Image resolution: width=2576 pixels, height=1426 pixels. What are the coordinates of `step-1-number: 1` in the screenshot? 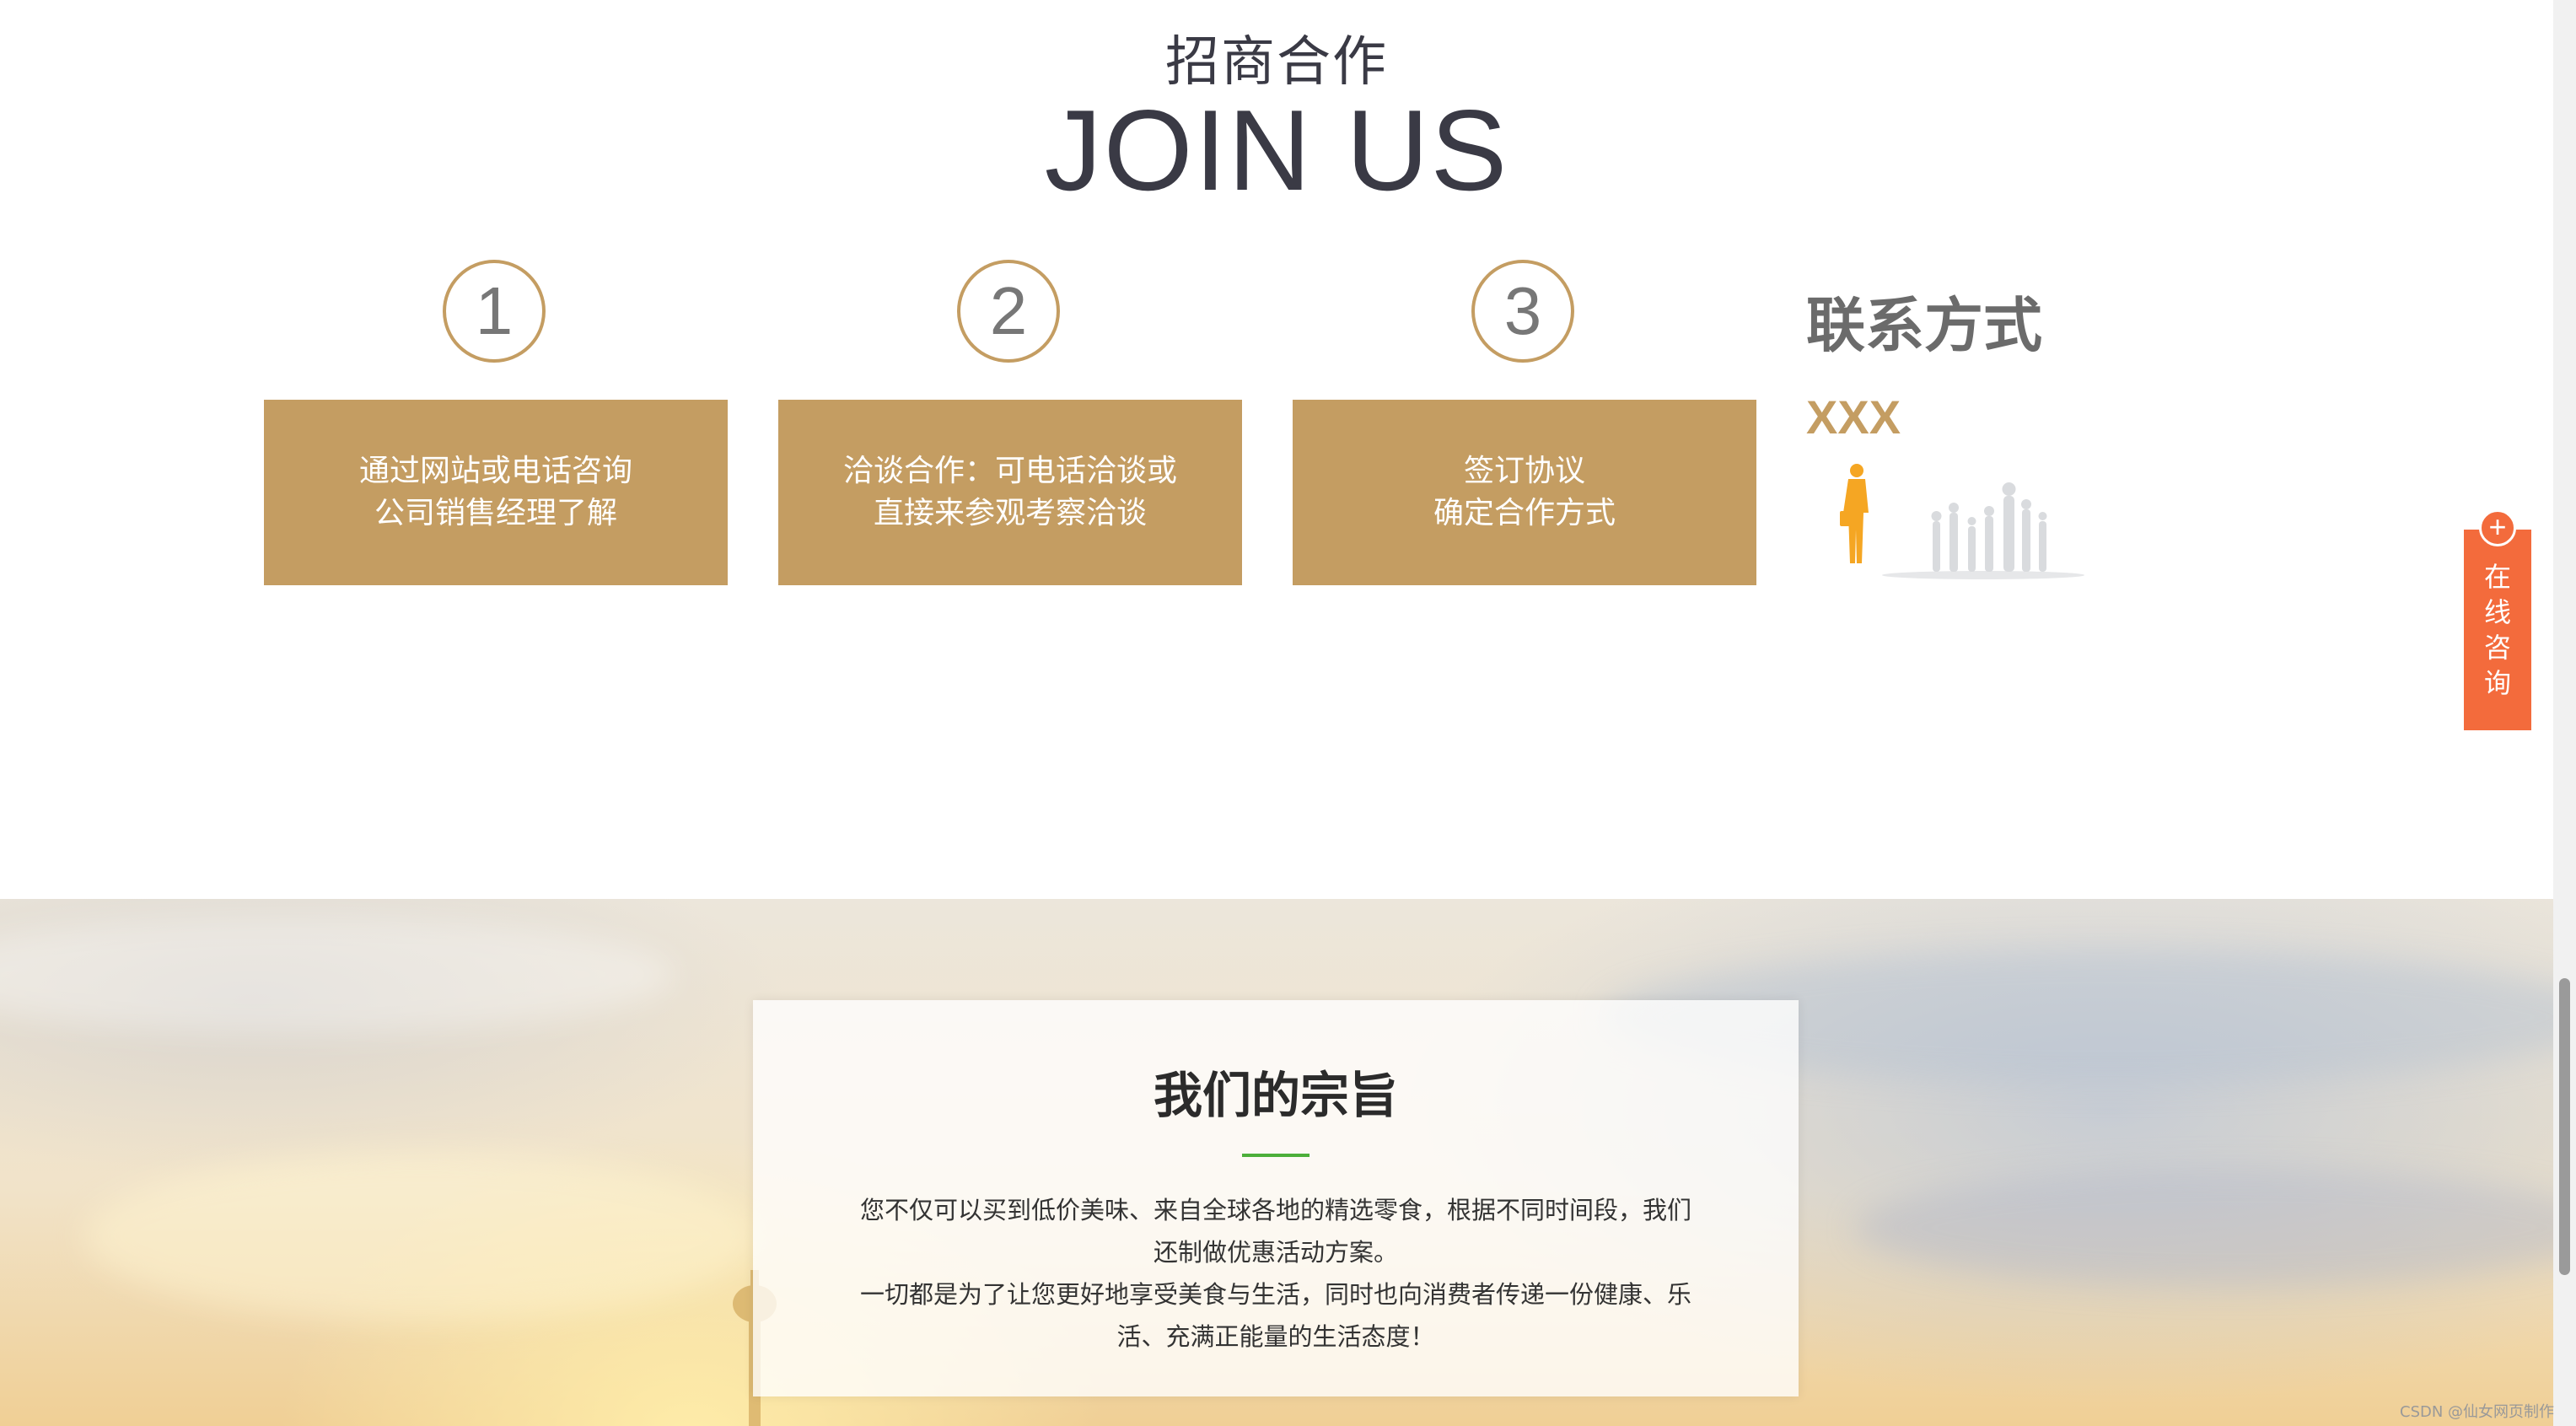 It's located at (495, 312).